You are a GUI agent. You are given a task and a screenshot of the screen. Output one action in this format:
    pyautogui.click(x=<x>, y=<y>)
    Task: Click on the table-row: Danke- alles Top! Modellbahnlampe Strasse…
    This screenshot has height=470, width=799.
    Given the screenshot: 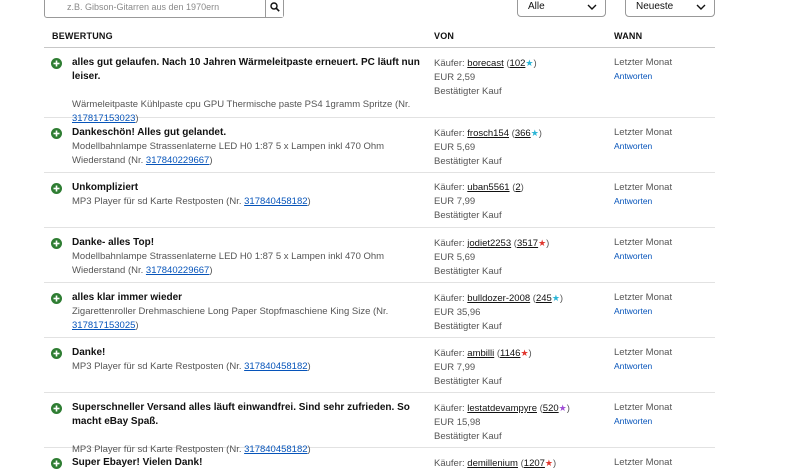 What is the action you would take?
    pyautogui.click(x=379, y=255)
    